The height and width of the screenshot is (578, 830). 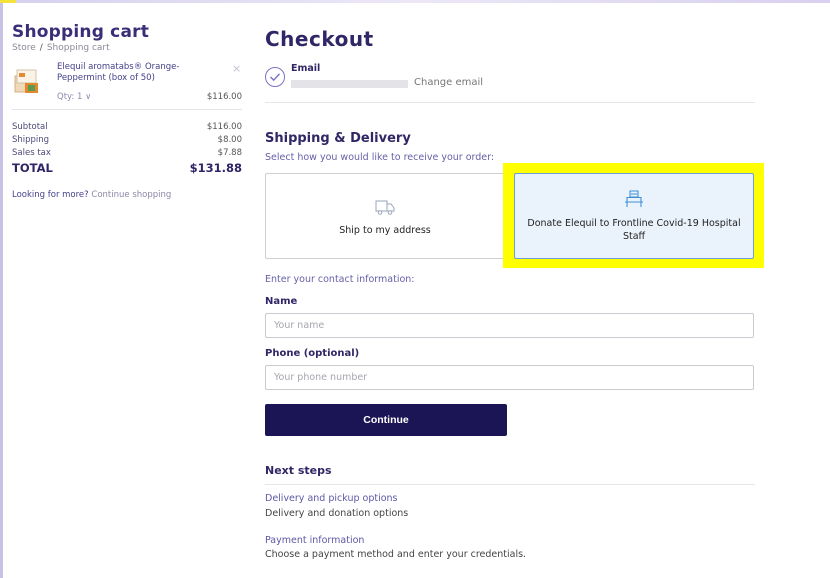 I want to click on summary-shipping: Shipping $8.00, so click(x=127, y=139).